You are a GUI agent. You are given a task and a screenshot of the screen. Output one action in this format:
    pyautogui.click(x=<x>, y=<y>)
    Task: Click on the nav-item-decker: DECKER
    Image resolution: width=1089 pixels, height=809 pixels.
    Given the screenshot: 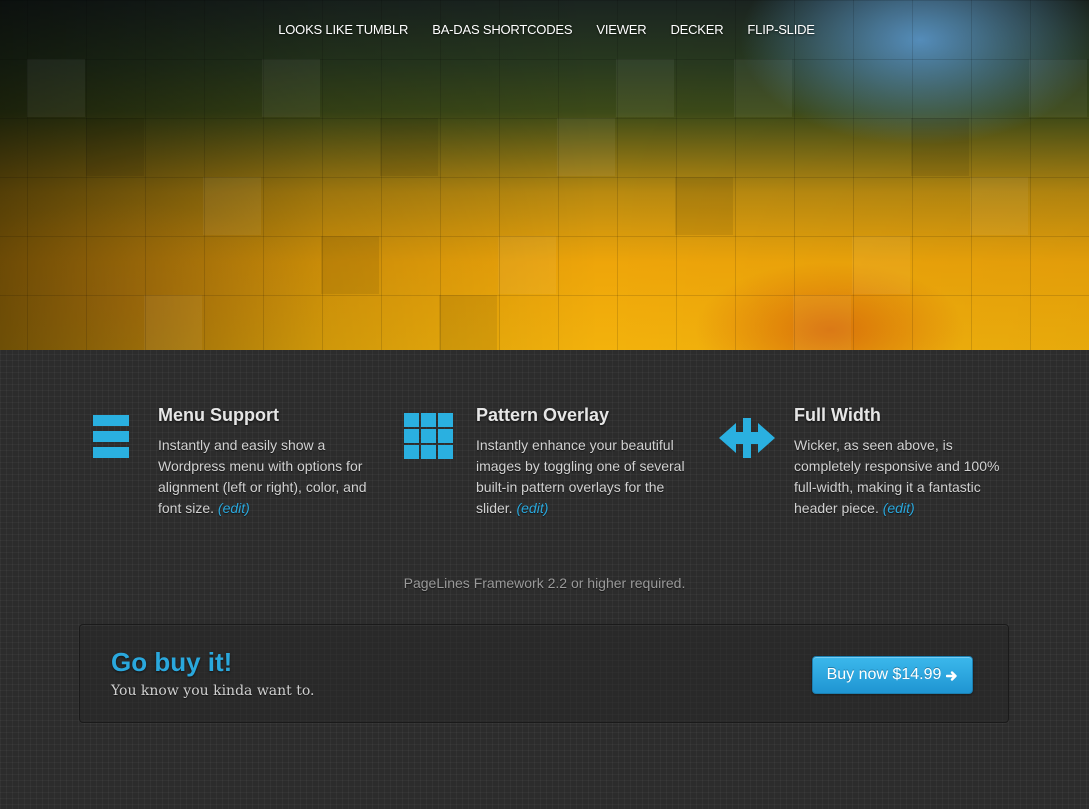 What is the action you would take?
    pyautogui.click(x=696, y=29)
    